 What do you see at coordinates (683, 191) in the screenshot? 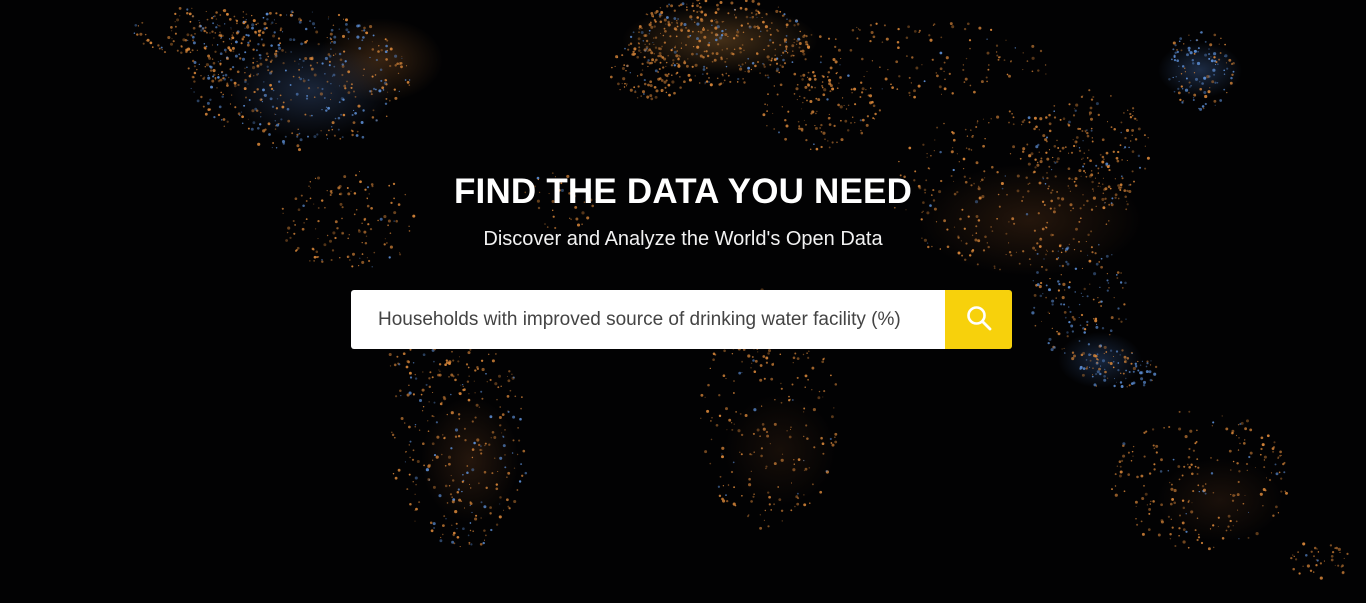
I see `page-title: FIND THE DATA YOU NEED` at bounding box center [683, 191].